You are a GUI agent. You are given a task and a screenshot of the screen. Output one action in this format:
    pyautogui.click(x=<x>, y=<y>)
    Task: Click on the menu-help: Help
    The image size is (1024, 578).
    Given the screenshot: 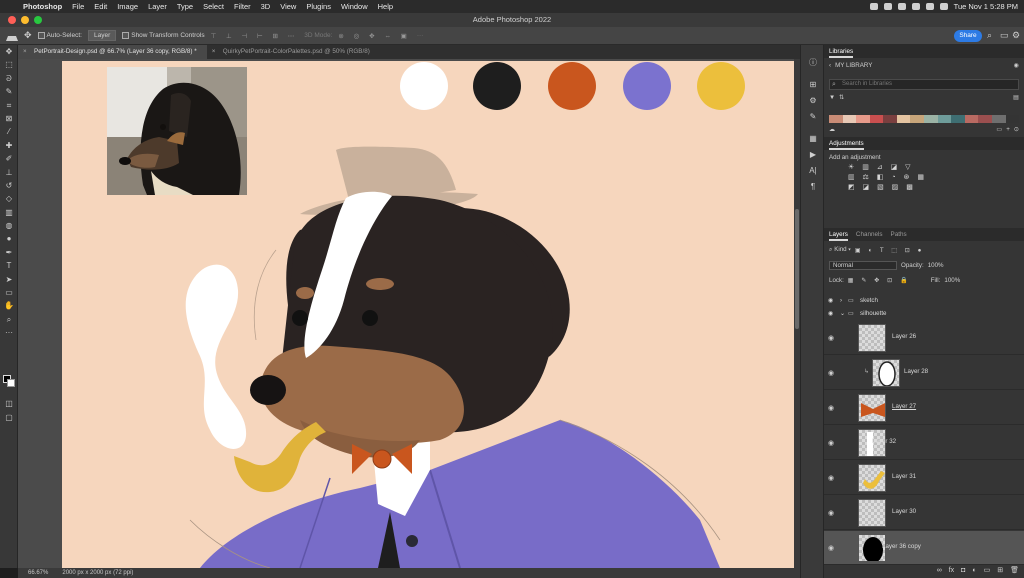 What is the action you would take?
    pyautogui.click(x=385, y=6)
    